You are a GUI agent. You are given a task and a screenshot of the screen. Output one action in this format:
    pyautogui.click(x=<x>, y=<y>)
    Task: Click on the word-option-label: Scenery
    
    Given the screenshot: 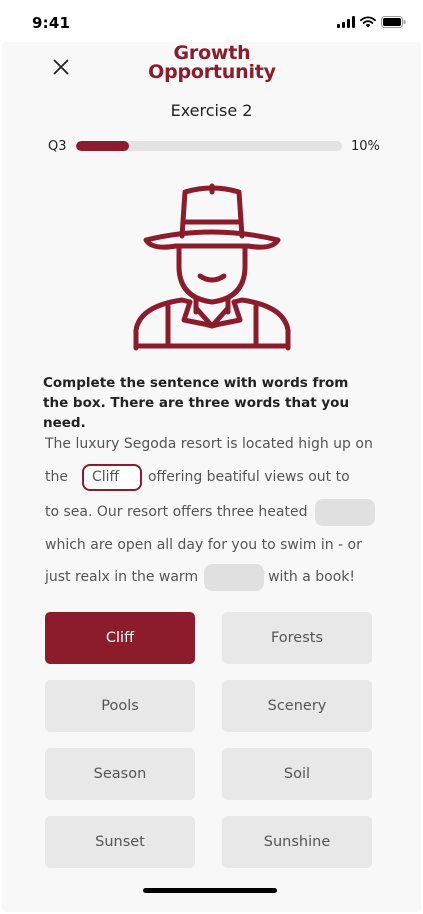 What is the action you would take?
    pyautogui.click(x=297, y=706)
    